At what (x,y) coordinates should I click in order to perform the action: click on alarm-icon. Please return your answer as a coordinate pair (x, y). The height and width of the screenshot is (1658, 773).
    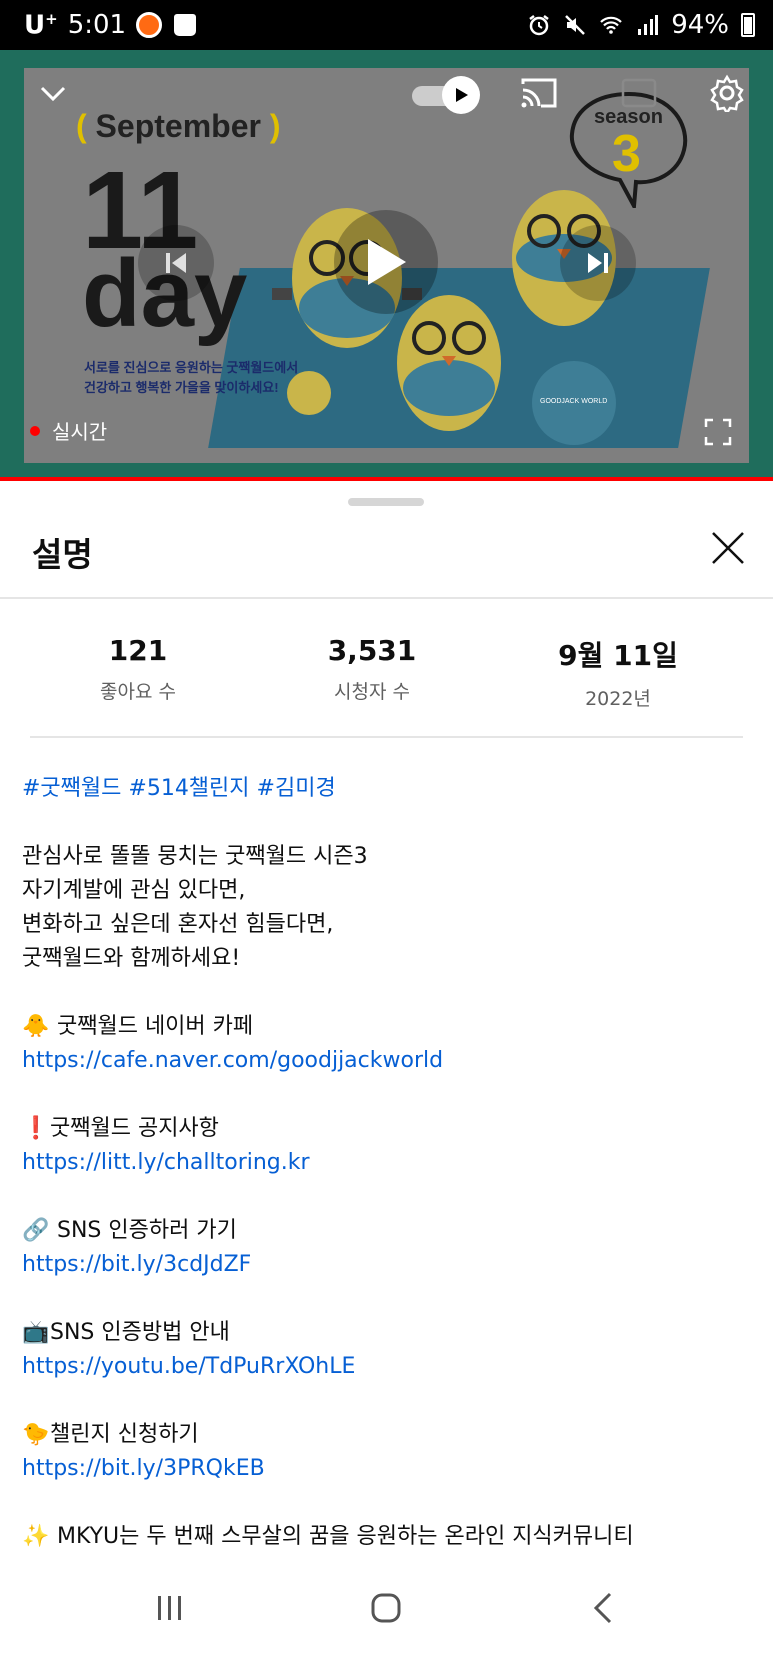
    Looking at the image, I should click on (539, 25).